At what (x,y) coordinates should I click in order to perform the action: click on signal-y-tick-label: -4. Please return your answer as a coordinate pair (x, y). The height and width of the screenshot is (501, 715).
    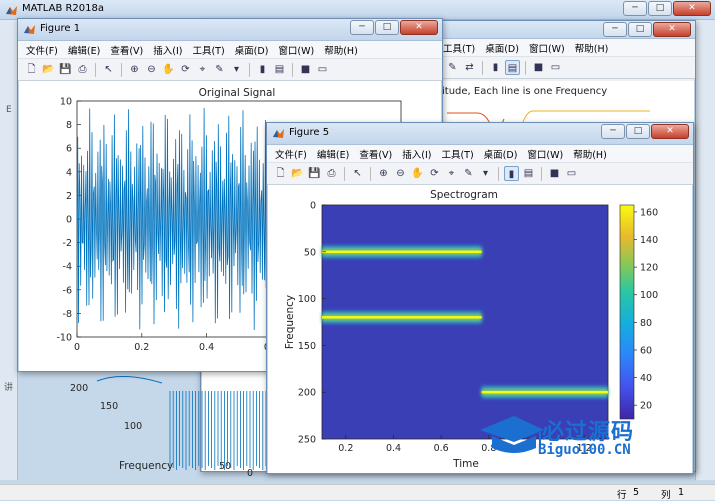
    Looking at the image, I should click on (67, 267).